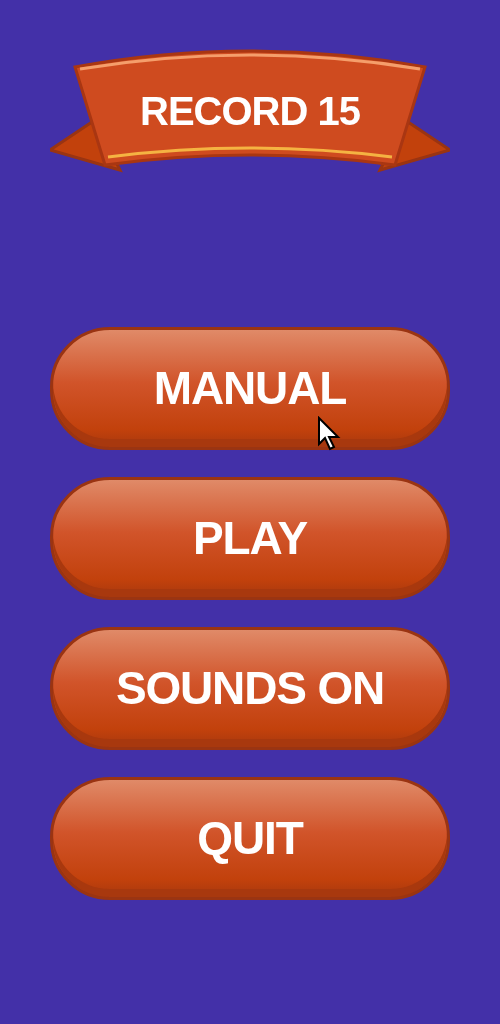 This screenshot has height=1024, width=500. What do you see at coordinates (250, 388) in the screenshot?
I see `menu-button: MANUAL` at bounding box center [250, 388].